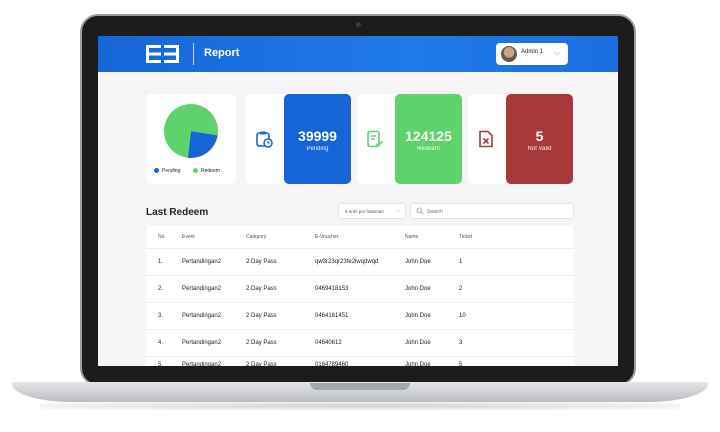  What do you see at coordinates (539, 136) in the screenshot?
I see `not-valid-count: 5` at bounding box center [539, 136].